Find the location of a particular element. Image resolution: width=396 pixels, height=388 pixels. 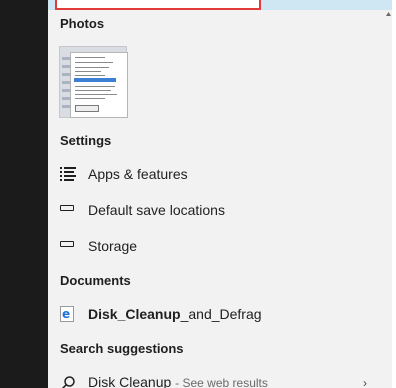

default-save-locations-label: Default save locations is located at coordinates (156, 210).